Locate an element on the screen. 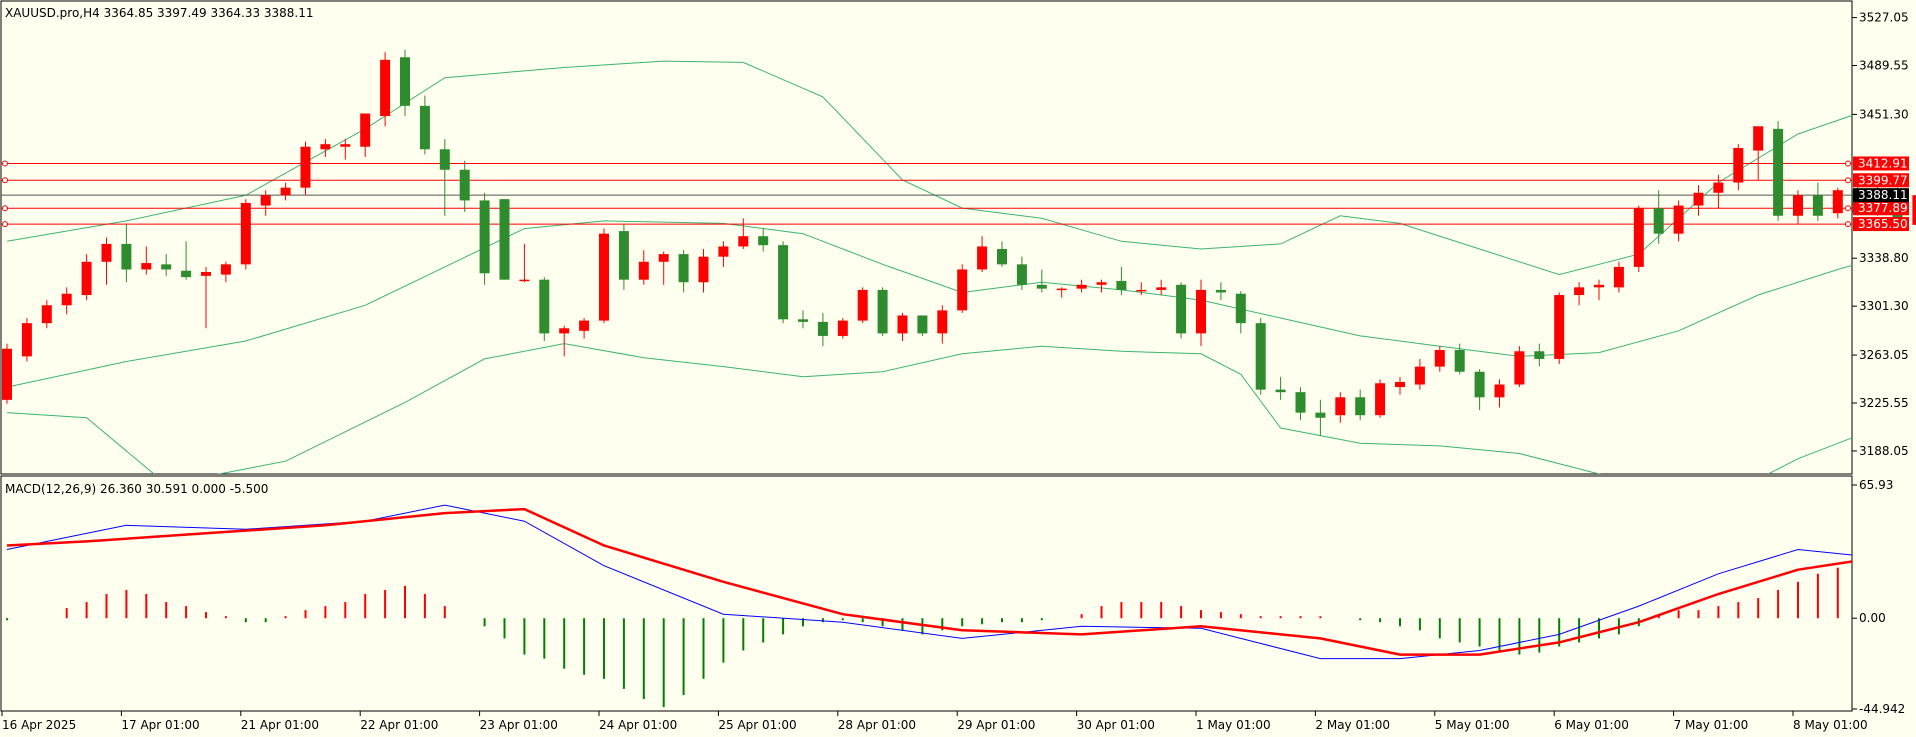 The image size is (1916, 737). time-tick-label: 24 Apr 01:00 is located at coordinates (638, 725).